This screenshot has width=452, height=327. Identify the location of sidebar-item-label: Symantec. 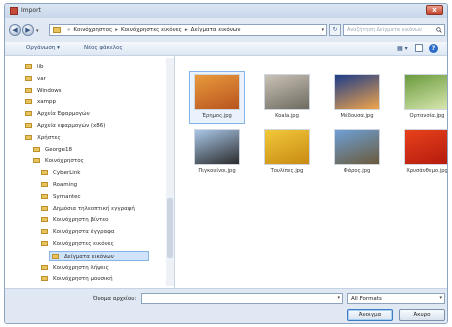
(67, 196).